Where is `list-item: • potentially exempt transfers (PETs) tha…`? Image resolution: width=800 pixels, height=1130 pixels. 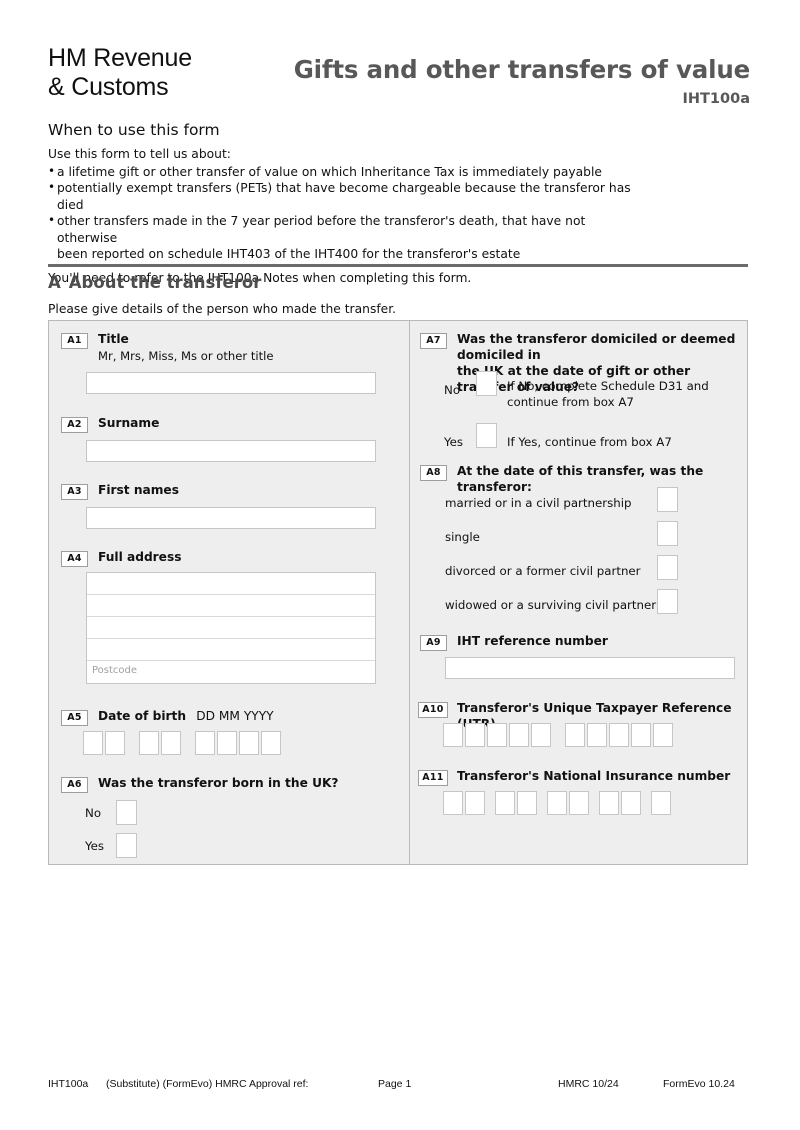 list-item: • potentially exempt transfers (PETs) tha… is located at coordinates (348, 196).